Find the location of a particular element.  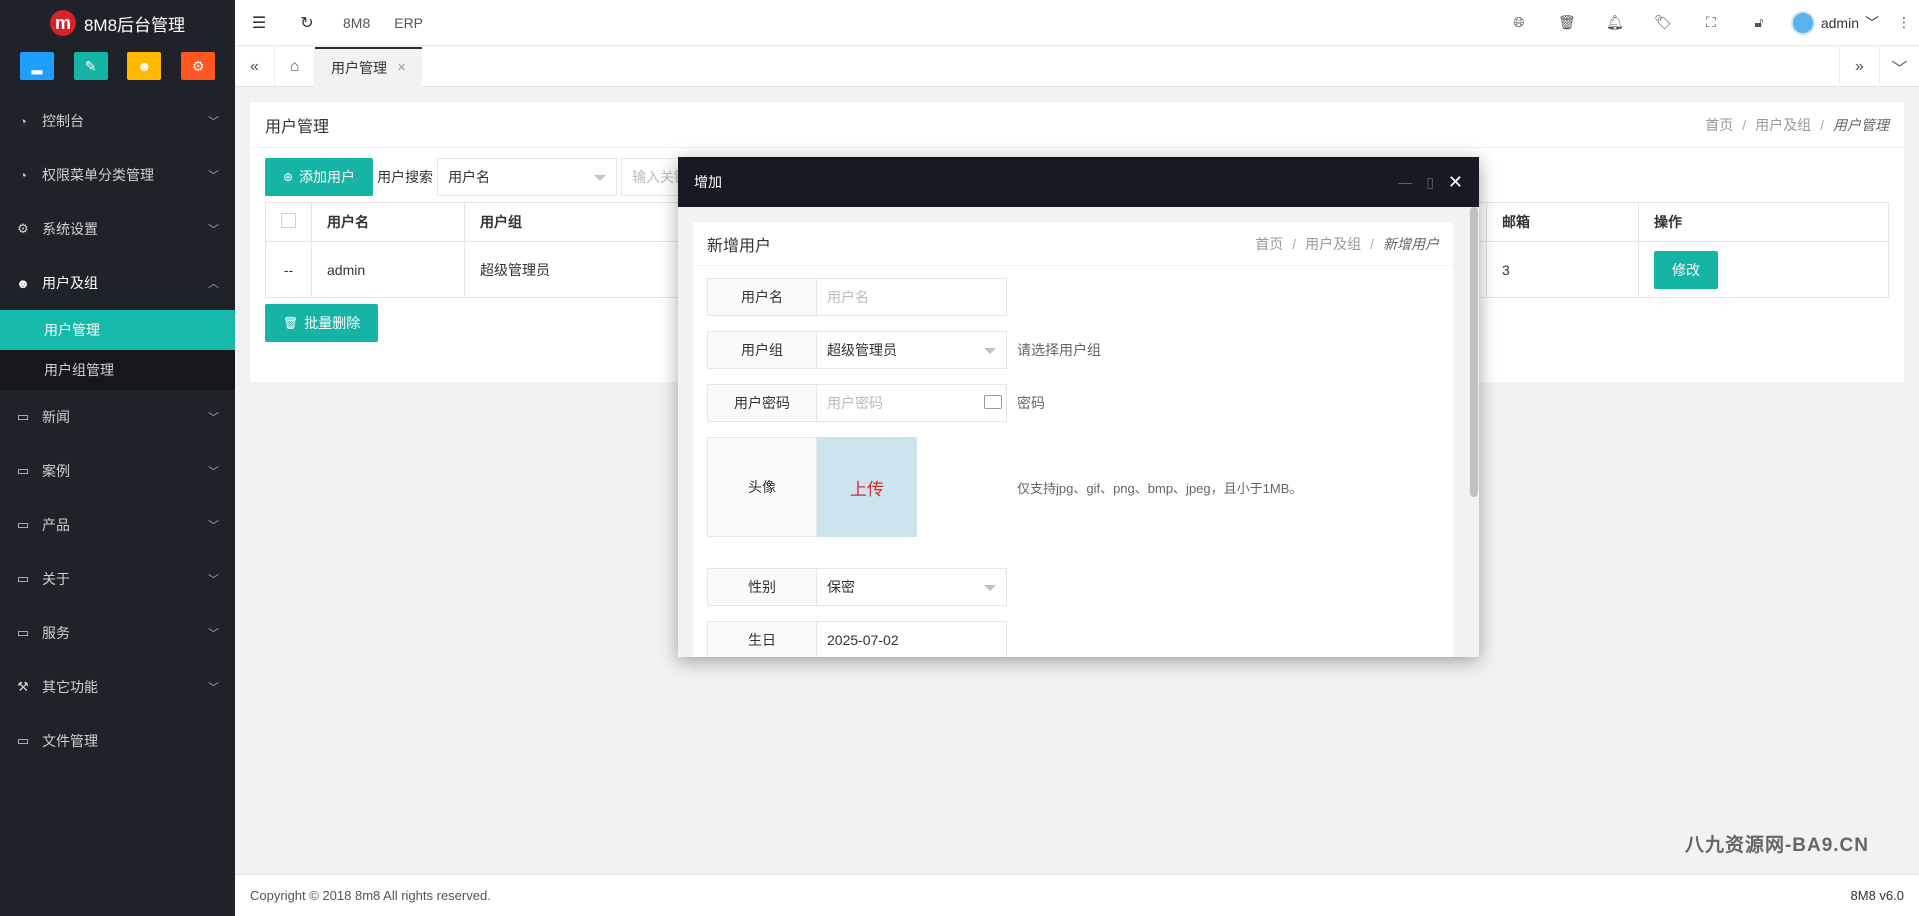

trash-icon: 🗑︎ is located at coordinates (1567, 23).